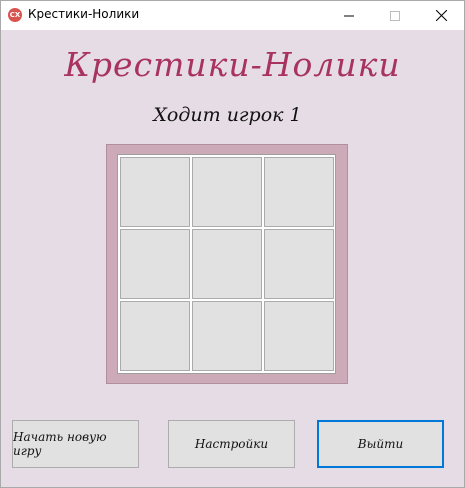 Image resolution: width=465 pixels, height=488 pixels. Describe the element at coordinates (231, 444) in the screenshot. I see `settings-button: Настройки` at that location.